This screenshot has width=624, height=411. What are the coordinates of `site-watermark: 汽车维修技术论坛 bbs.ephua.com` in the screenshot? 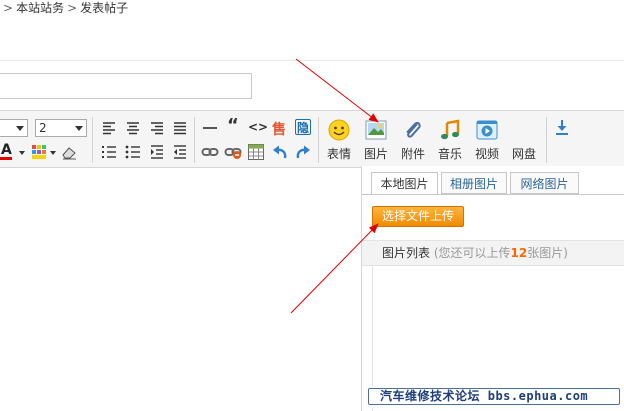 It's located at (495, 397).